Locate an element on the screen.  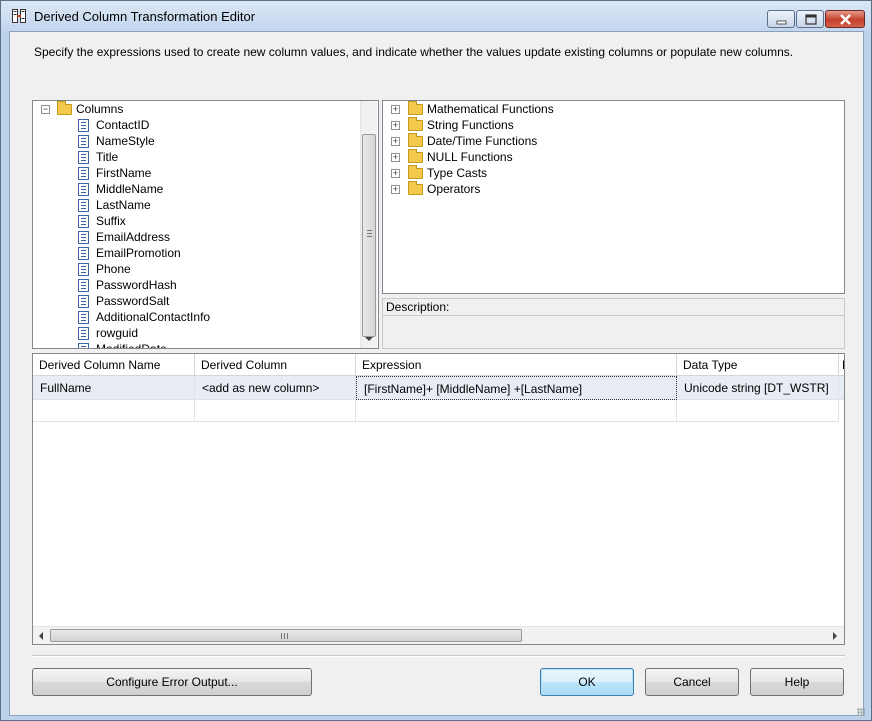
cell-length is located at coordinates (841, 388).